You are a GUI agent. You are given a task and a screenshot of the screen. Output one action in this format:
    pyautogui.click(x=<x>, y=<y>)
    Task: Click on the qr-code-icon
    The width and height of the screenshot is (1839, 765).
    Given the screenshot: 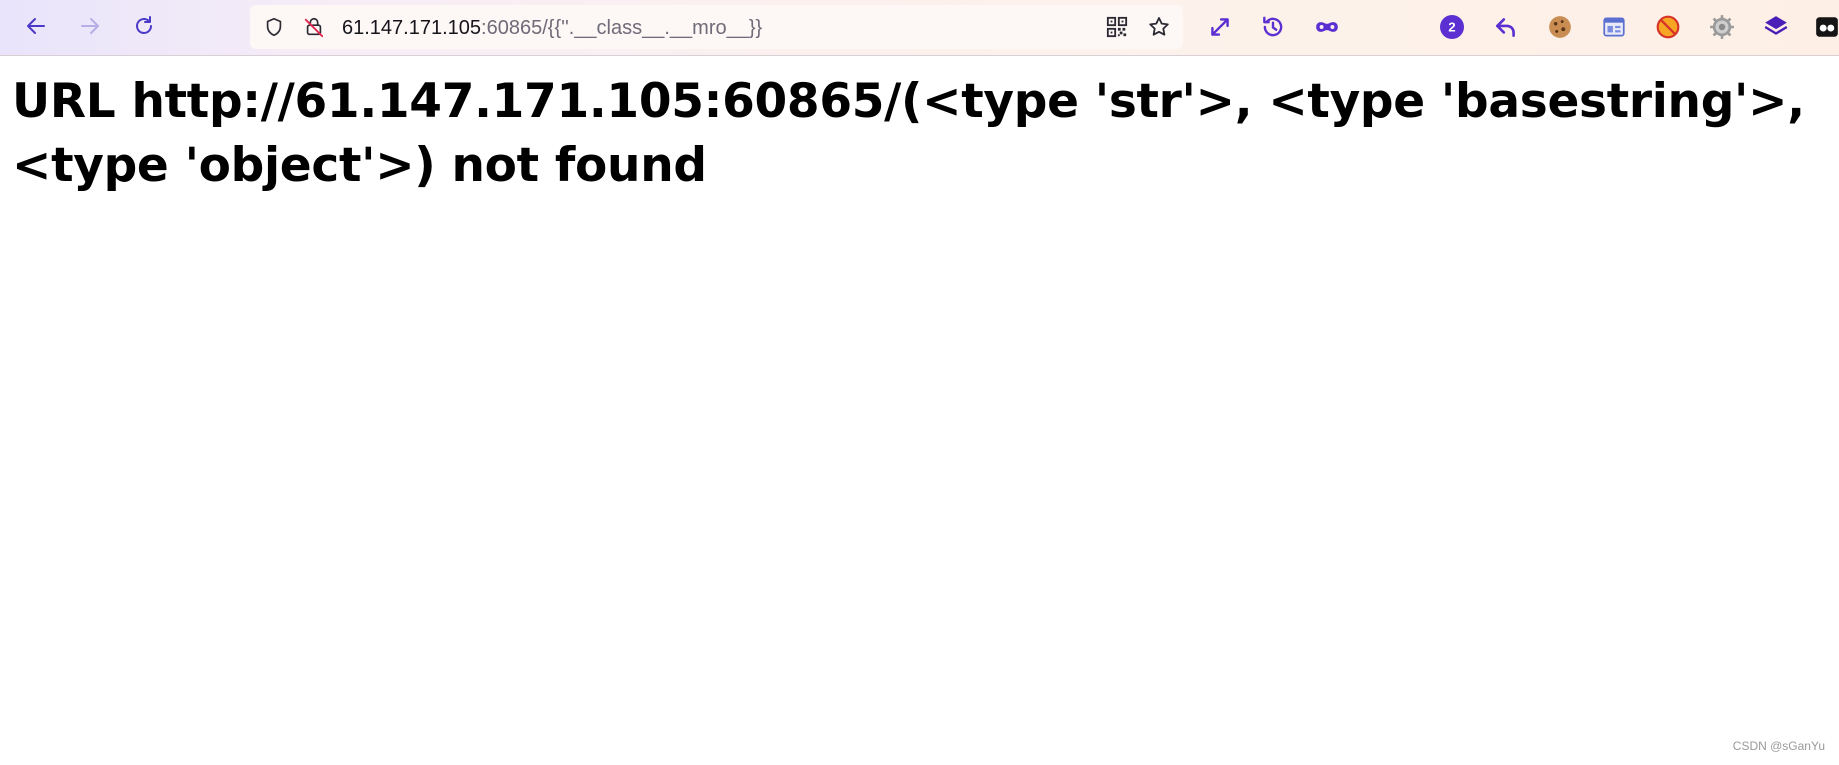 What is the action you would take?
    pyautogui.click(x=1117, y=27)
    